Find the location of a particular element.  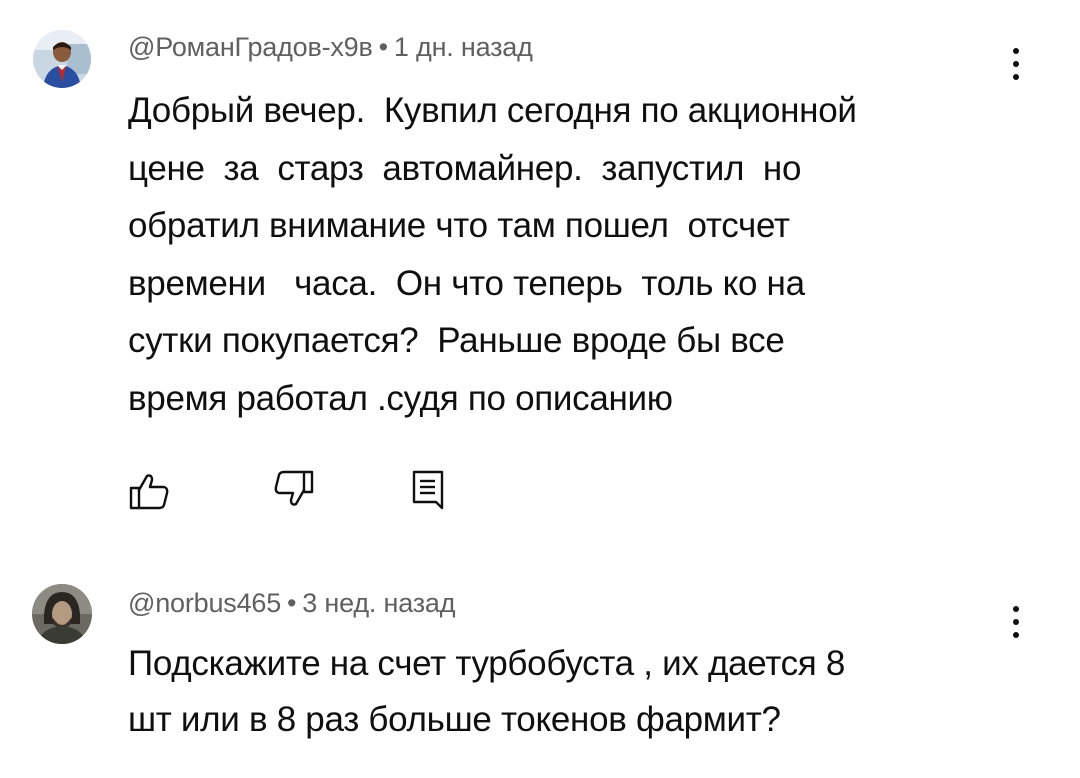

comment-time: 1 дн. назад is located at coordinates (463, 47).